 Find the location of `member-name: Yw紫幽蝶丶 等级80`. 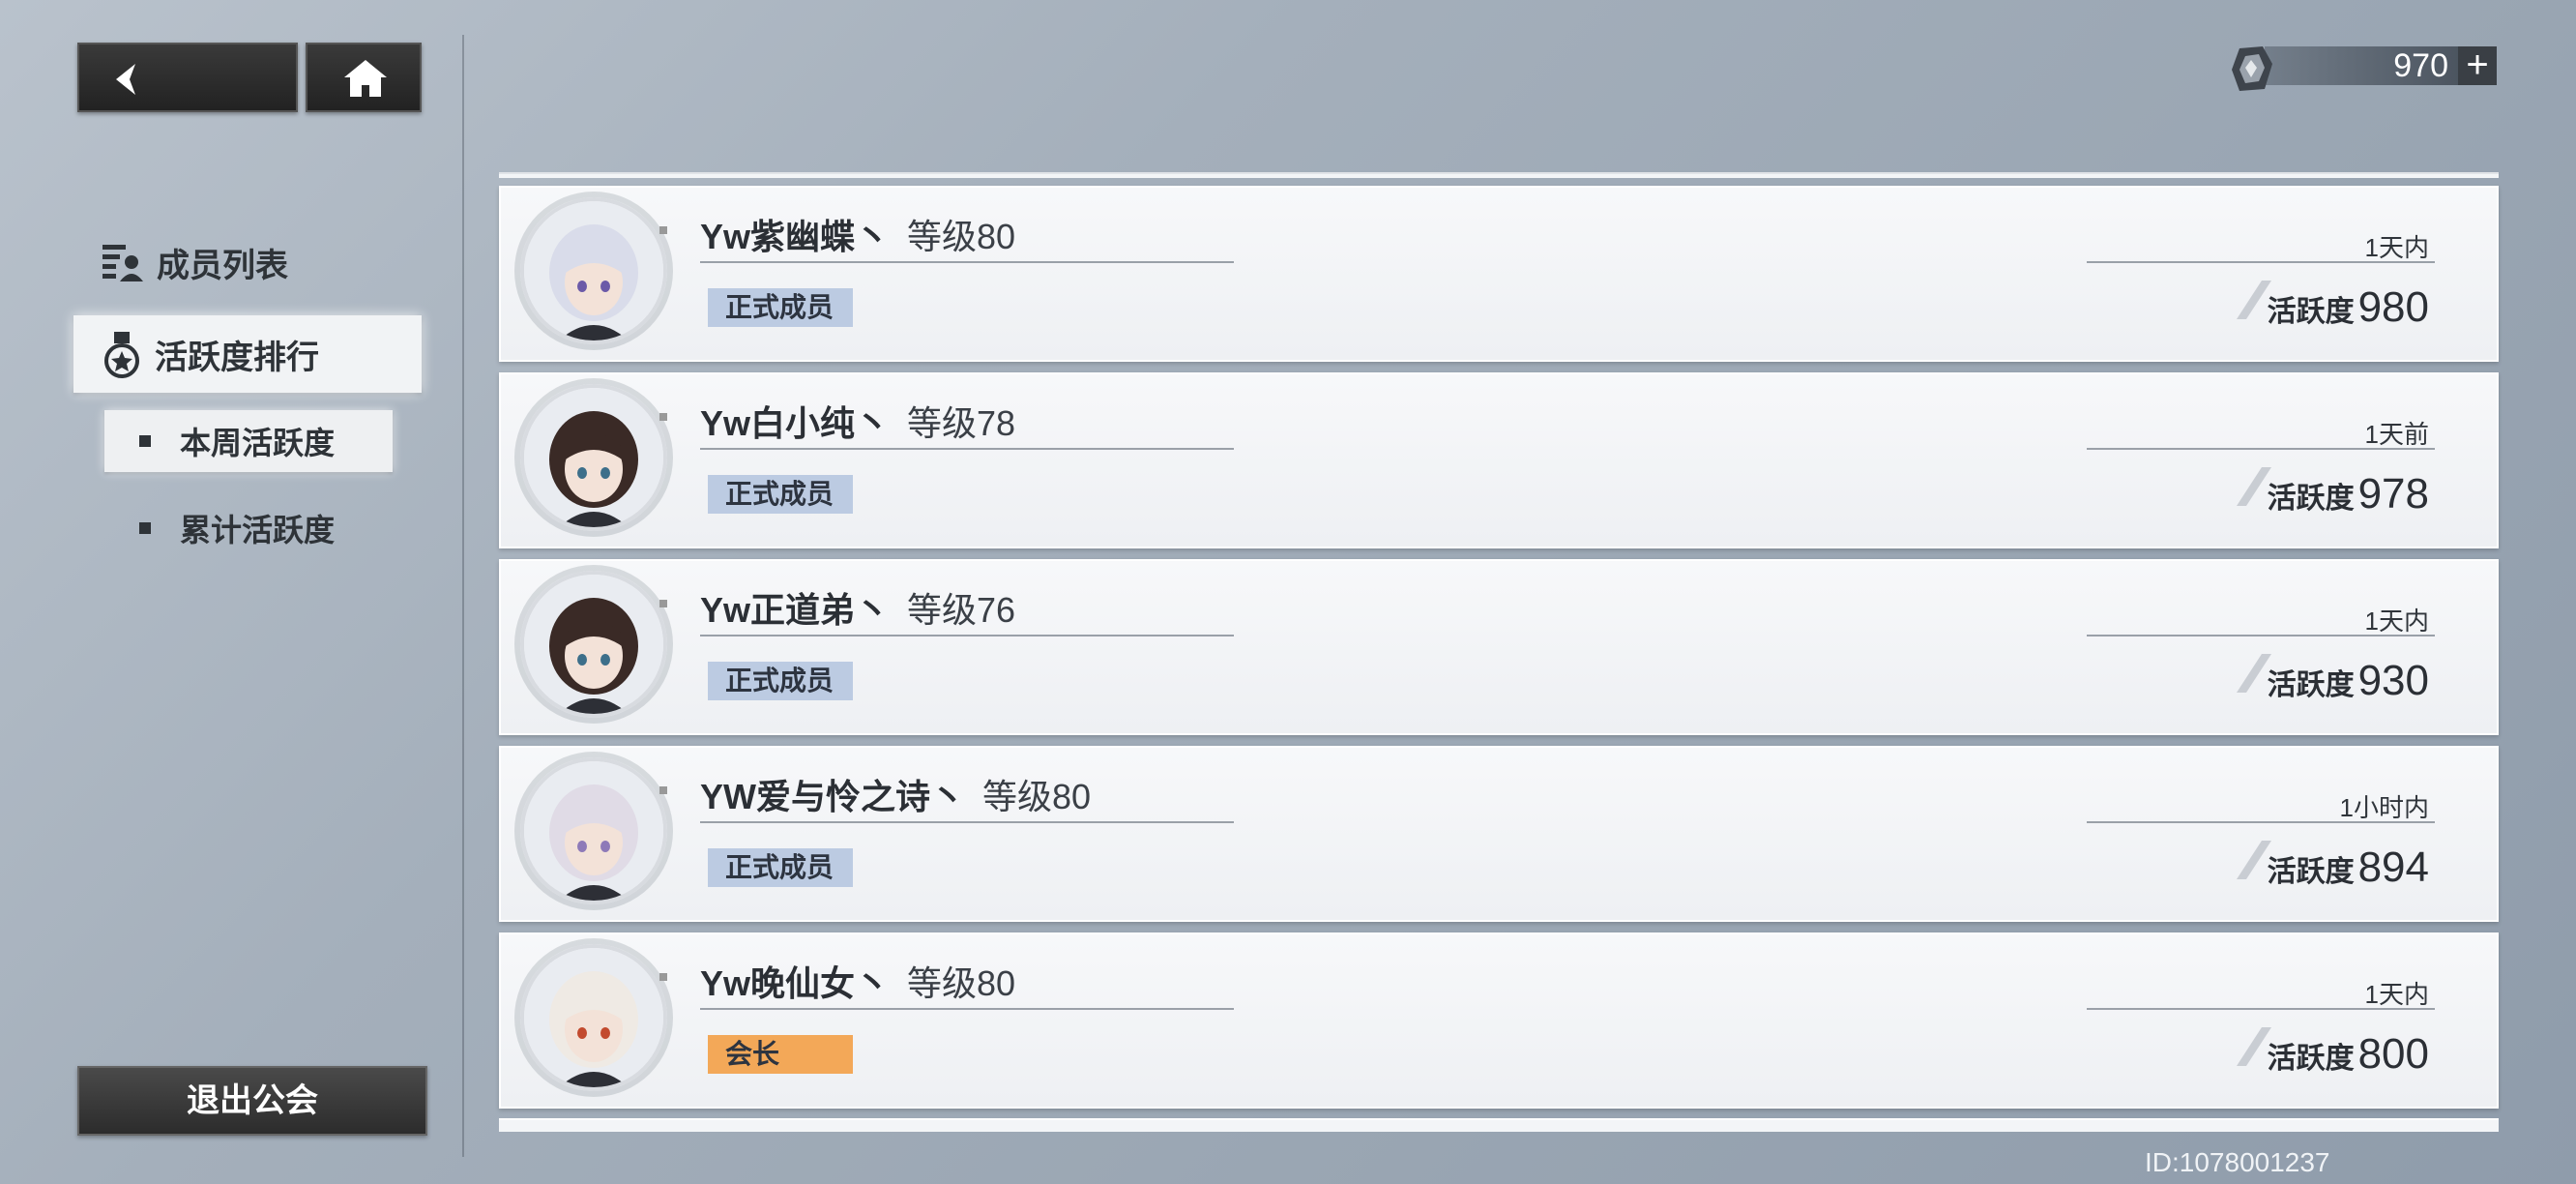

member-name: Yw紫幽蝶丶 等级80 is located at coordinates (857, 234).